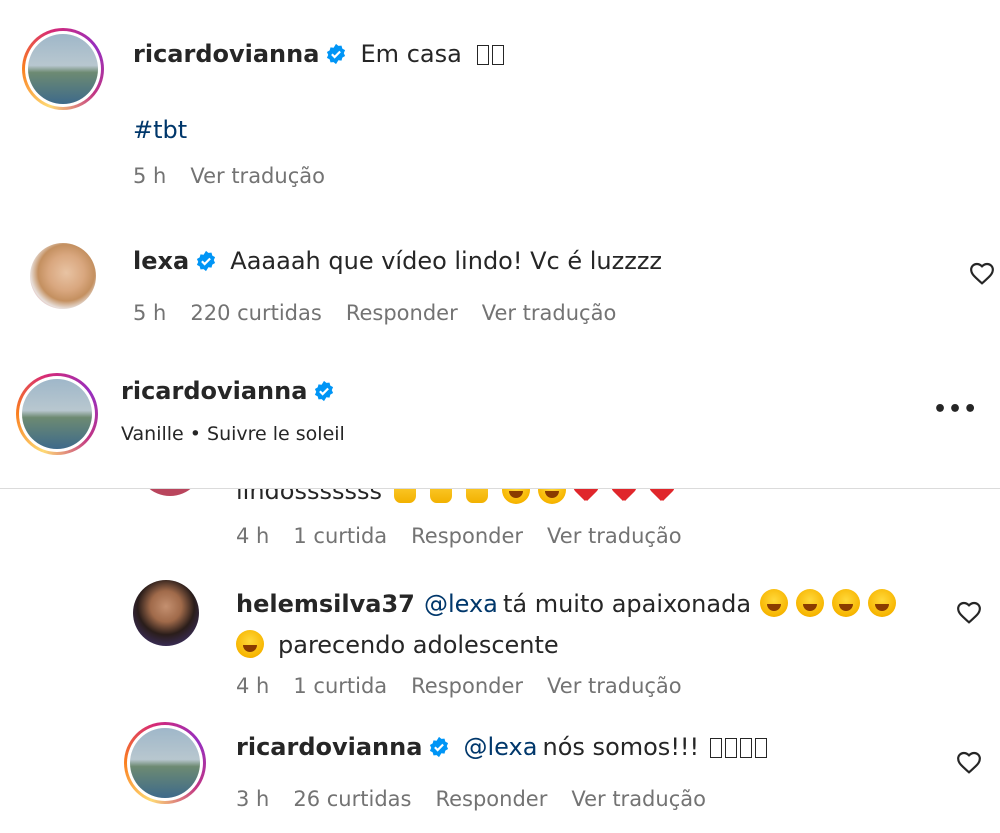 This screenshot has width=1000, height=833. What do you see at coordinates (160, 130) in the screenshot?
I see `post-hashtag: #tbt` at bounding box center [160, 130].